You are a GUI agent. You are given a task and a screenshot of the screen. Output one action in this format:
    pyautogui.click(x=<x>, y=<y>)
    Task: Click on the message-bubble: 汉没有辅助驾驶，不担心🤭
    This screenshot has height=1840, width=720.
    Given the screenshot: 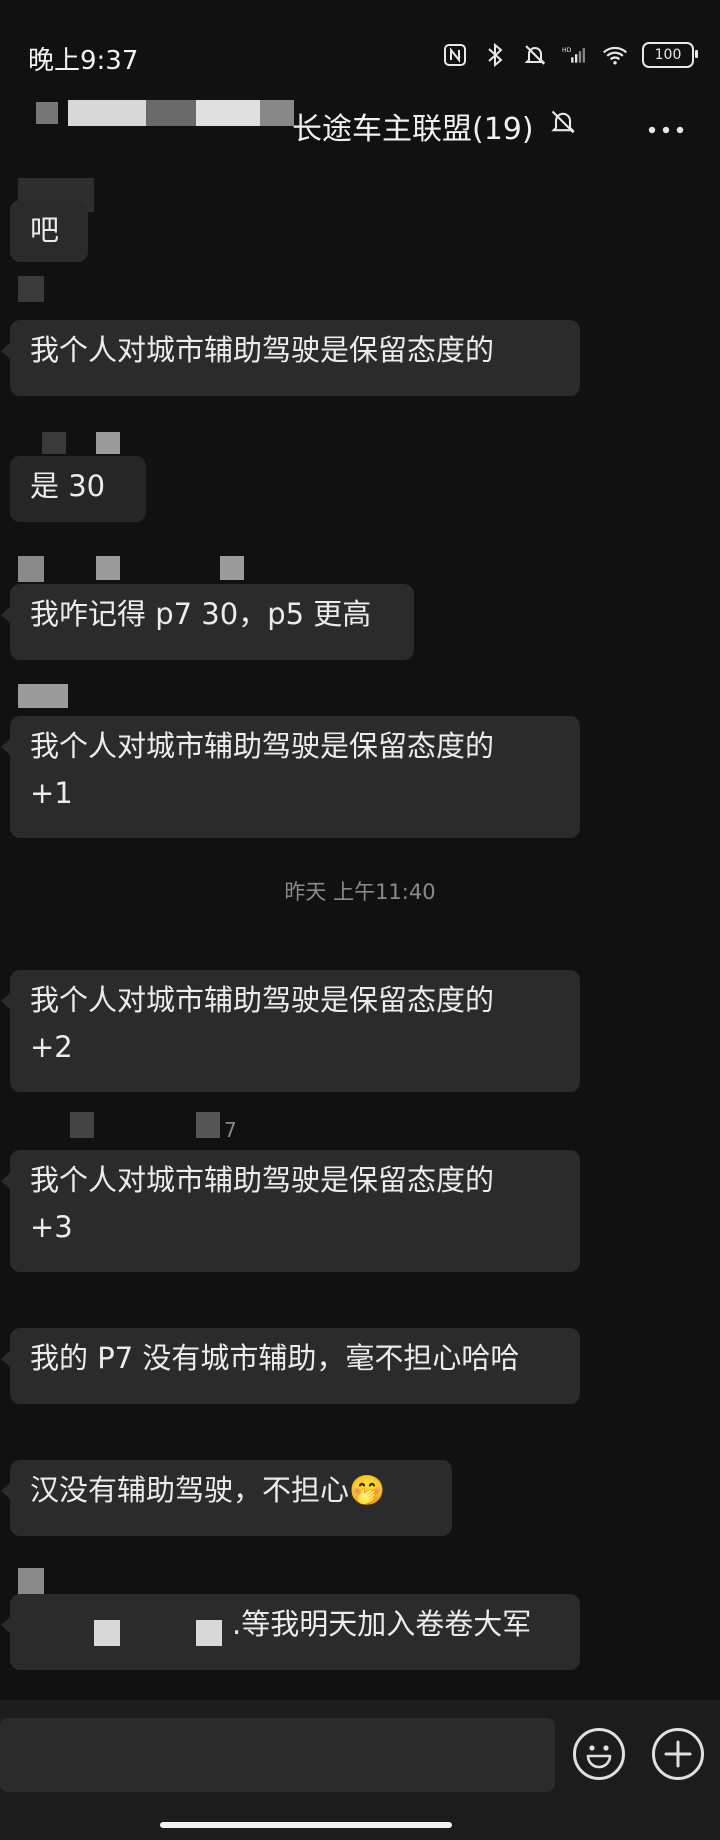 What is the action you would take?
    pyautogui.click(x=226, y=1498)
    